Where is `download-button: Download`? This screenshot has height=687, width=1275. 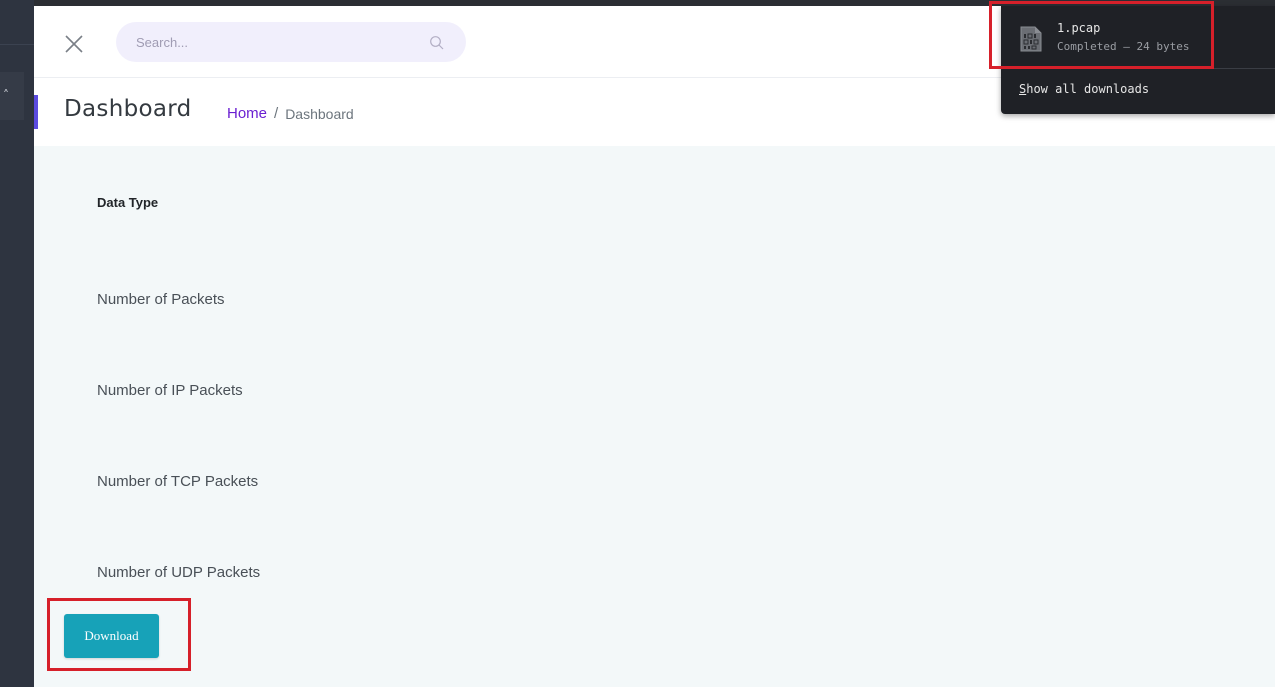
download-button: Download is located at coordinates (111, 636).